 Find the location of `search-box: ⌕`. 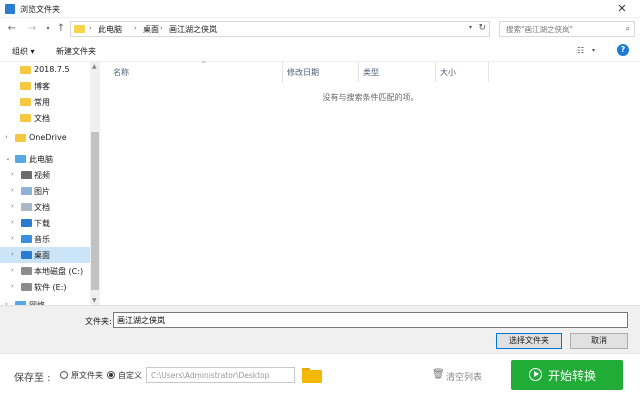

search-box: ⌕ is located at coordinates (567, 29).